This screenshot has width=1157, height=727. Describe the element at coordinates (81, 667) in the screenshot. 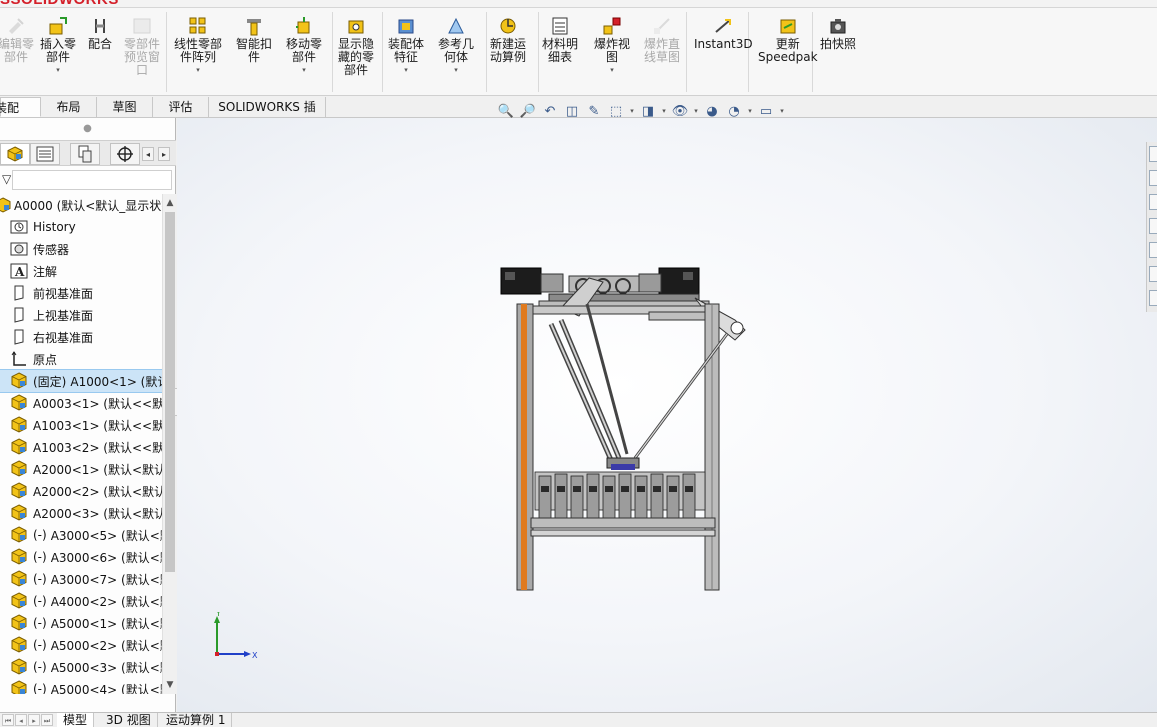

I see `tree-item-component: (-) A5000<3> (默认<默` at that location.